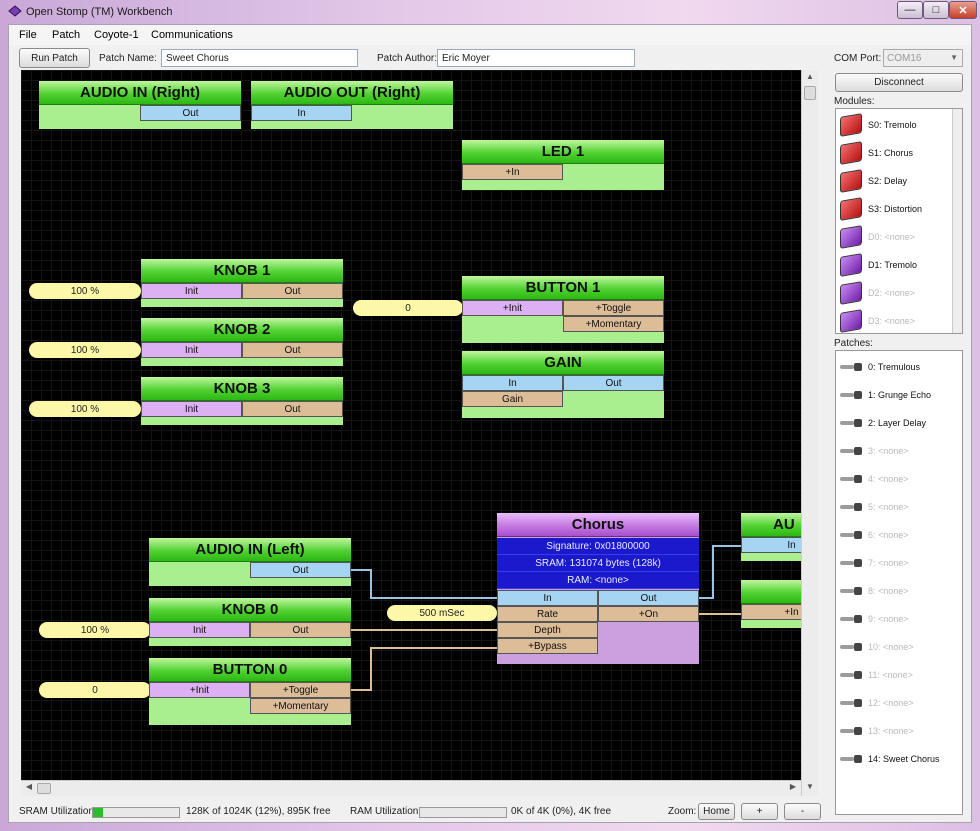 This screenshot has height=831, width=980. What do you see at coordinates (759, 811) in the screenshot?
I see `zoom-in-button: +` at bounding box center [759, 811].